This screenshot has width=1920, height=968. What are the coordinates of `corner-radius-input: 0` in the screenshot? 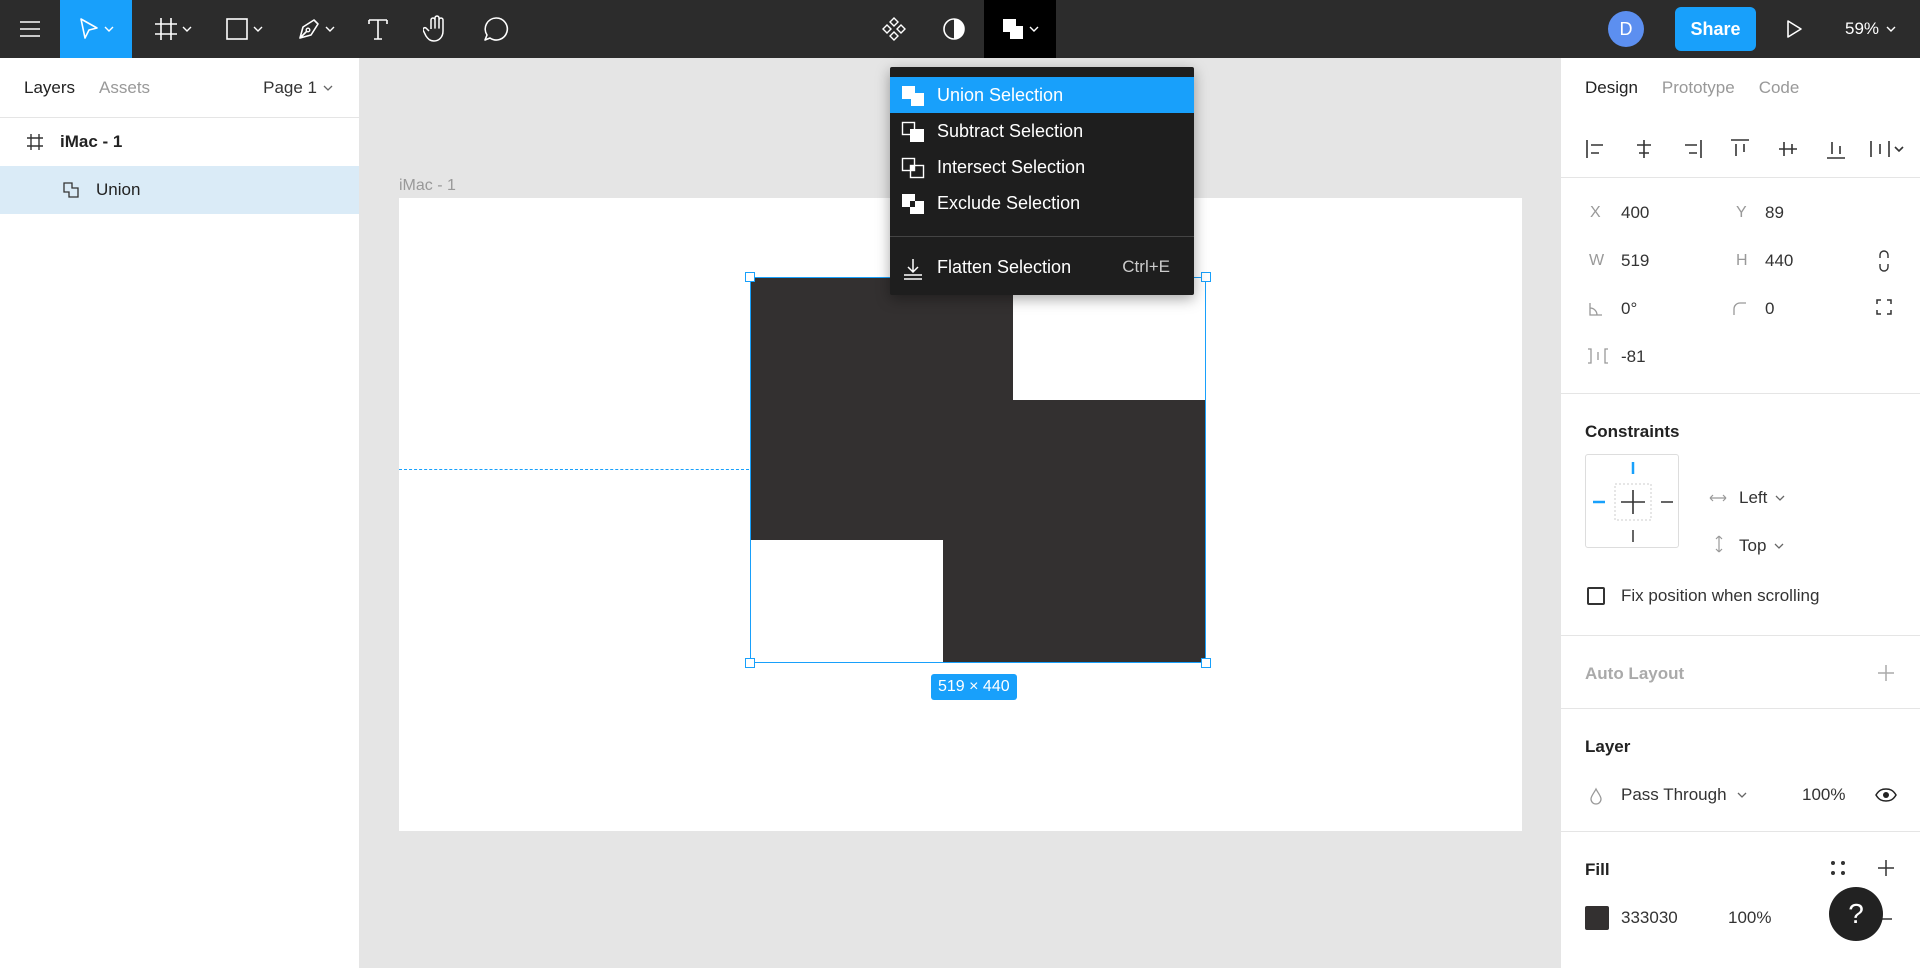 It's located at (1769, 309).